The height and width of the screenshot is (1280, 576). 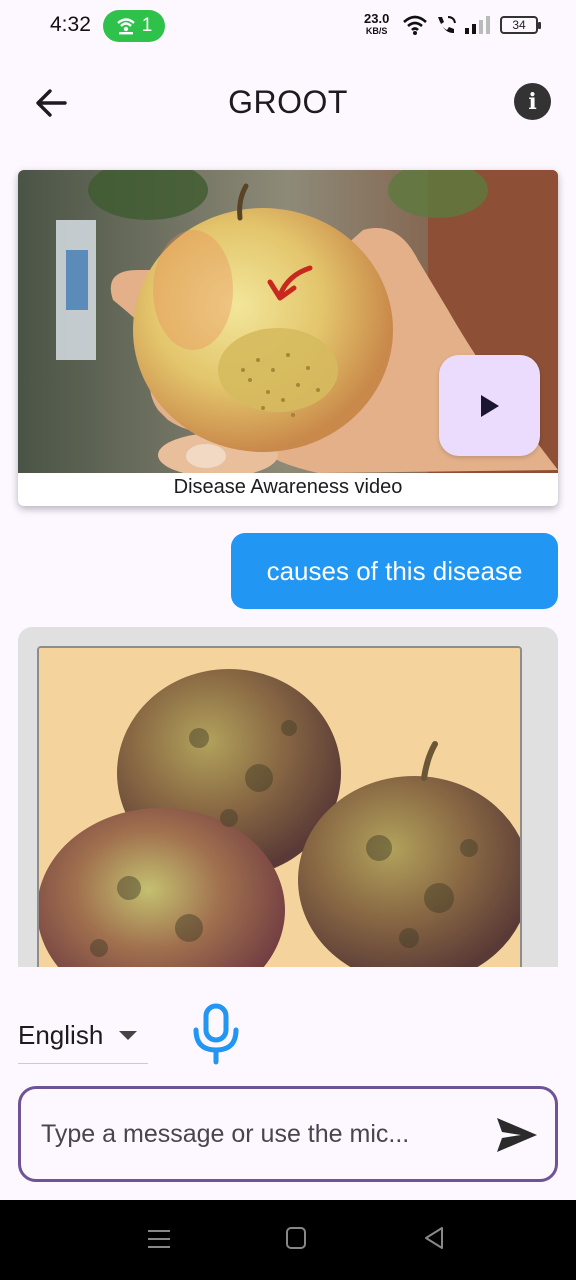 I want to click on hotspot-indicator: 1, so click(x=134, y=26).